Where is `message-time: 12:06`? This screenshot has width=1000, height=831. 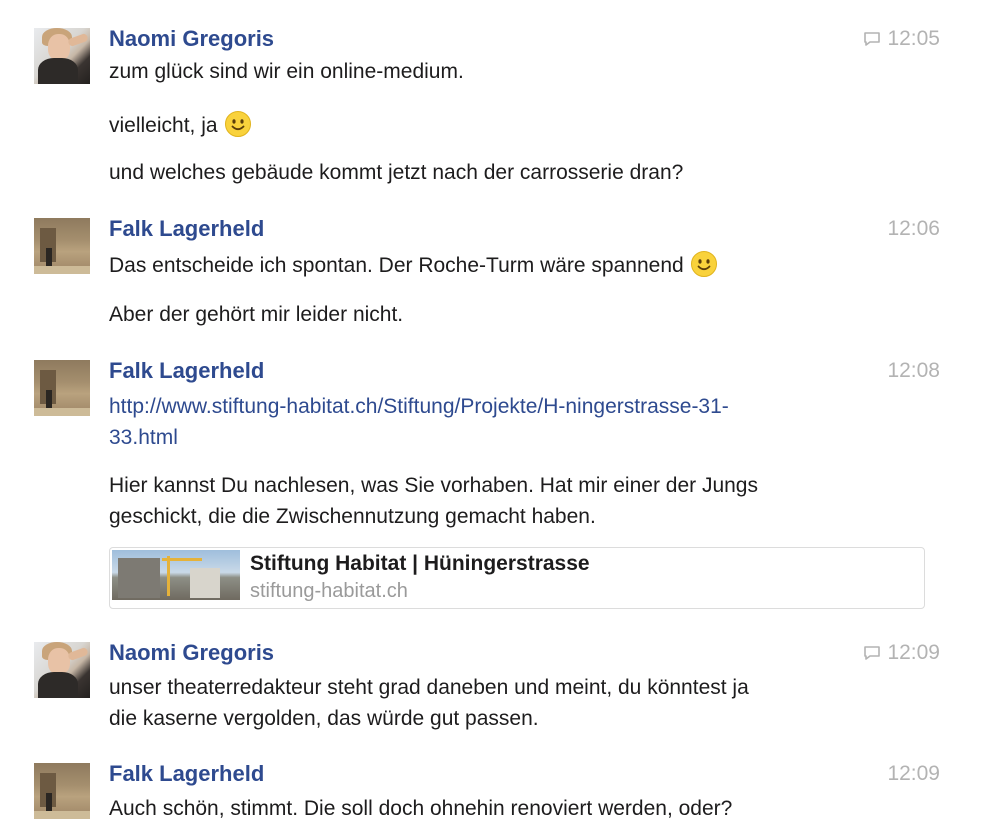 message-time: 12:06 is located at coordinates (913, 229).